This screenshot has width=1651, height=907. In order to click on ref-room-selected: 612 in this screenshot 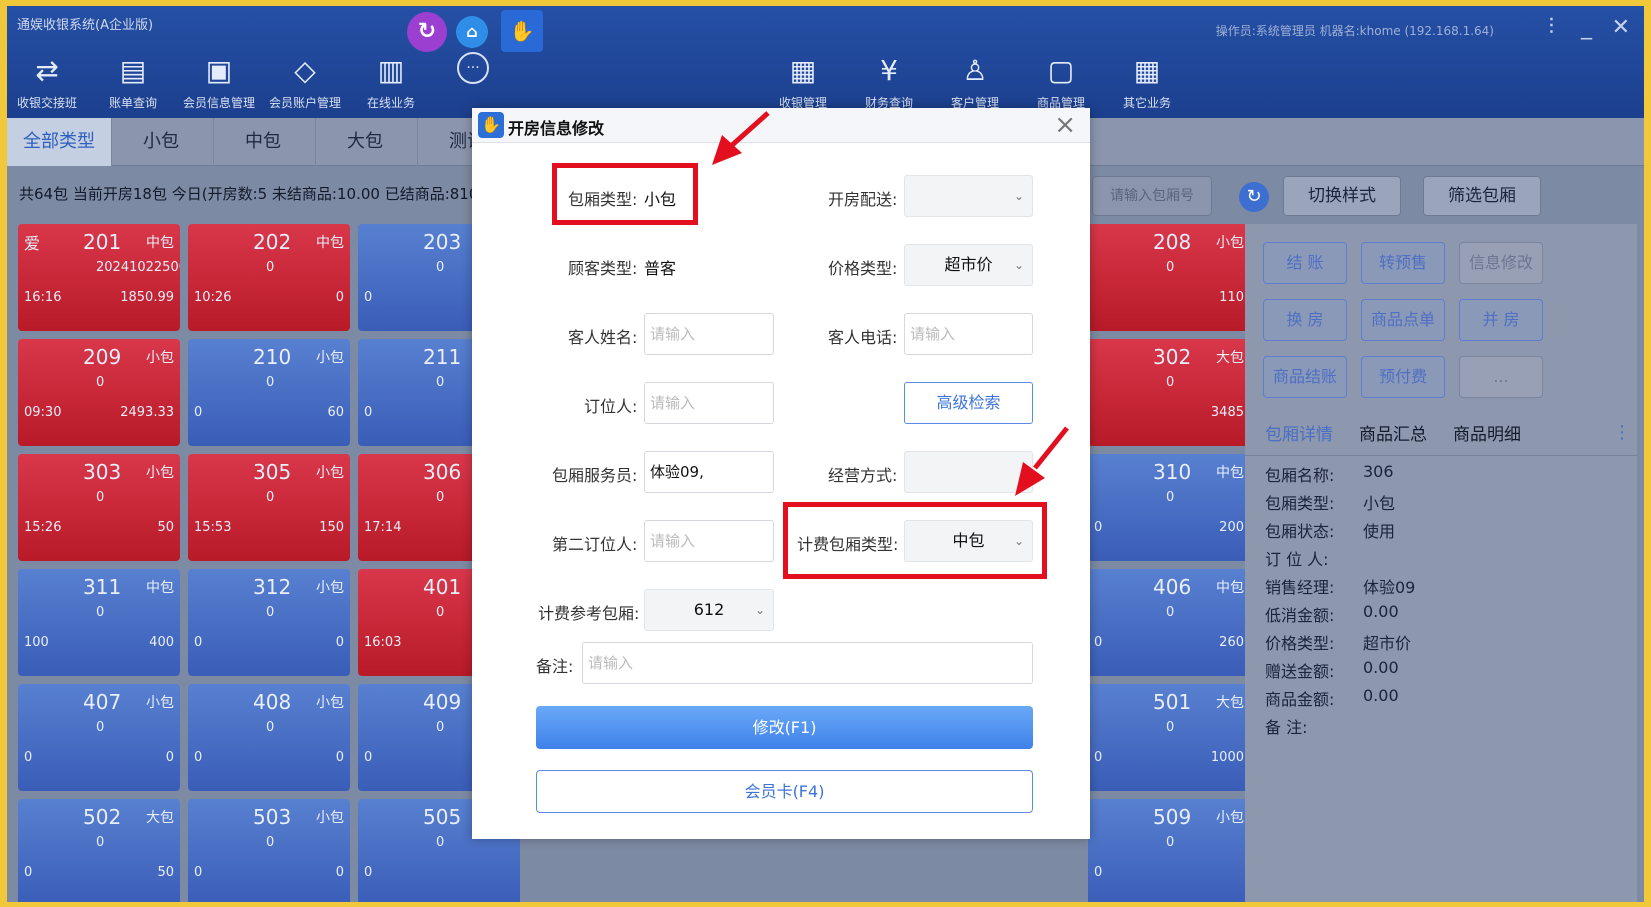, I will do `click(709, 609)`.